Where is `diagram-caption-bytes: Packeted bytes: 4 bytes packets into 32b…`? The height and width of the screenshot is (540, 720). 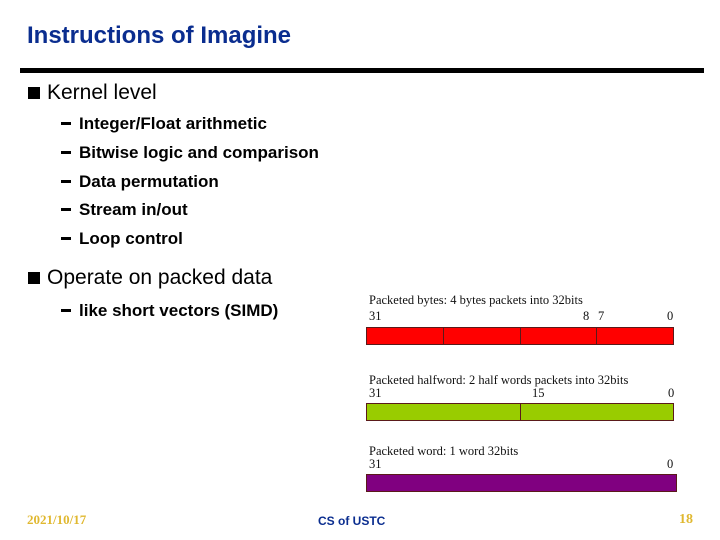
diagram-caption-bytes: Packeted bytes: 4 bytes packets into 32b… is located at coordinates (476, 300).